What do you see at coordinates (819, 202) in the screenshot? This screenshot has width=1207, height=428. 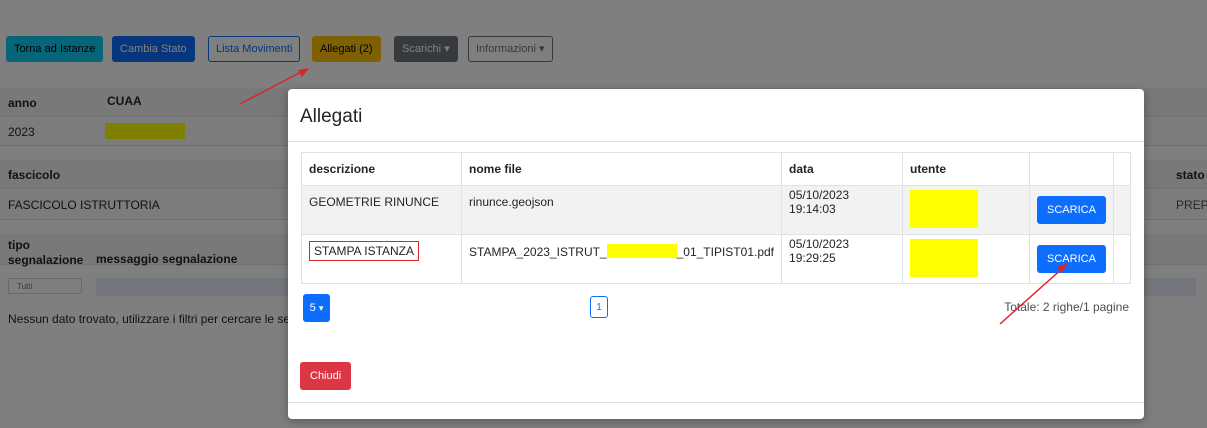 I see `date-text: 05/10/2023 19:14:03` at bounding box center [819, 202].